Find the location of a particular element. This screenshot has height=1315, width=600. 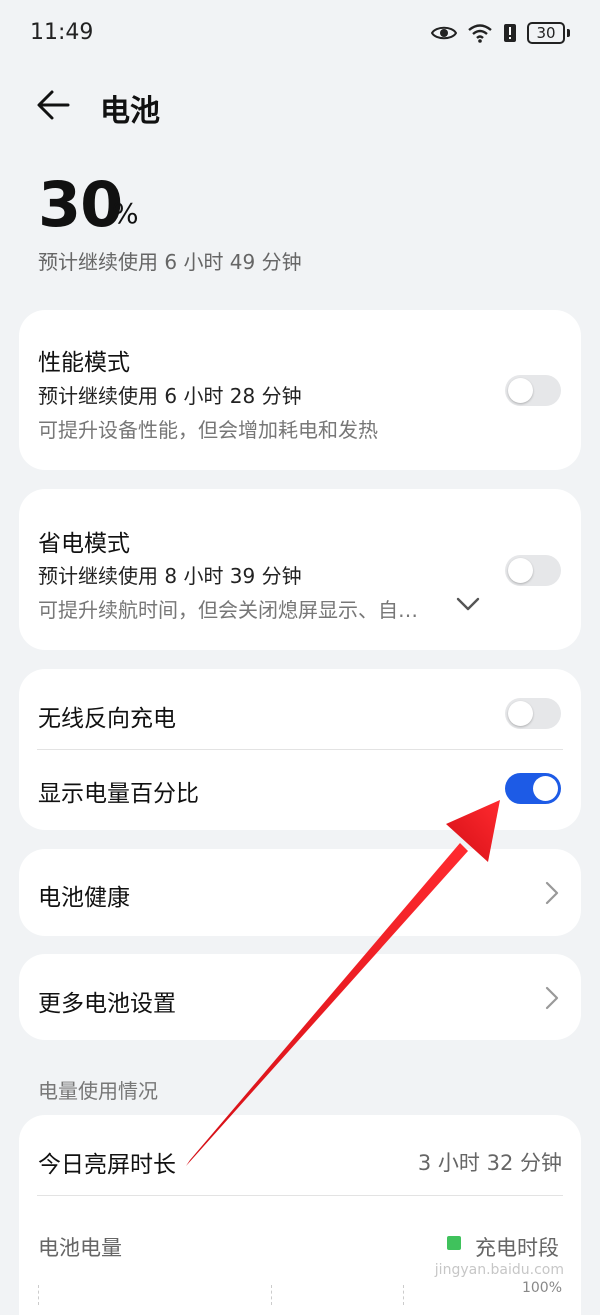

battery-health-row: 电池健康 is located at coordinates (300, 892).